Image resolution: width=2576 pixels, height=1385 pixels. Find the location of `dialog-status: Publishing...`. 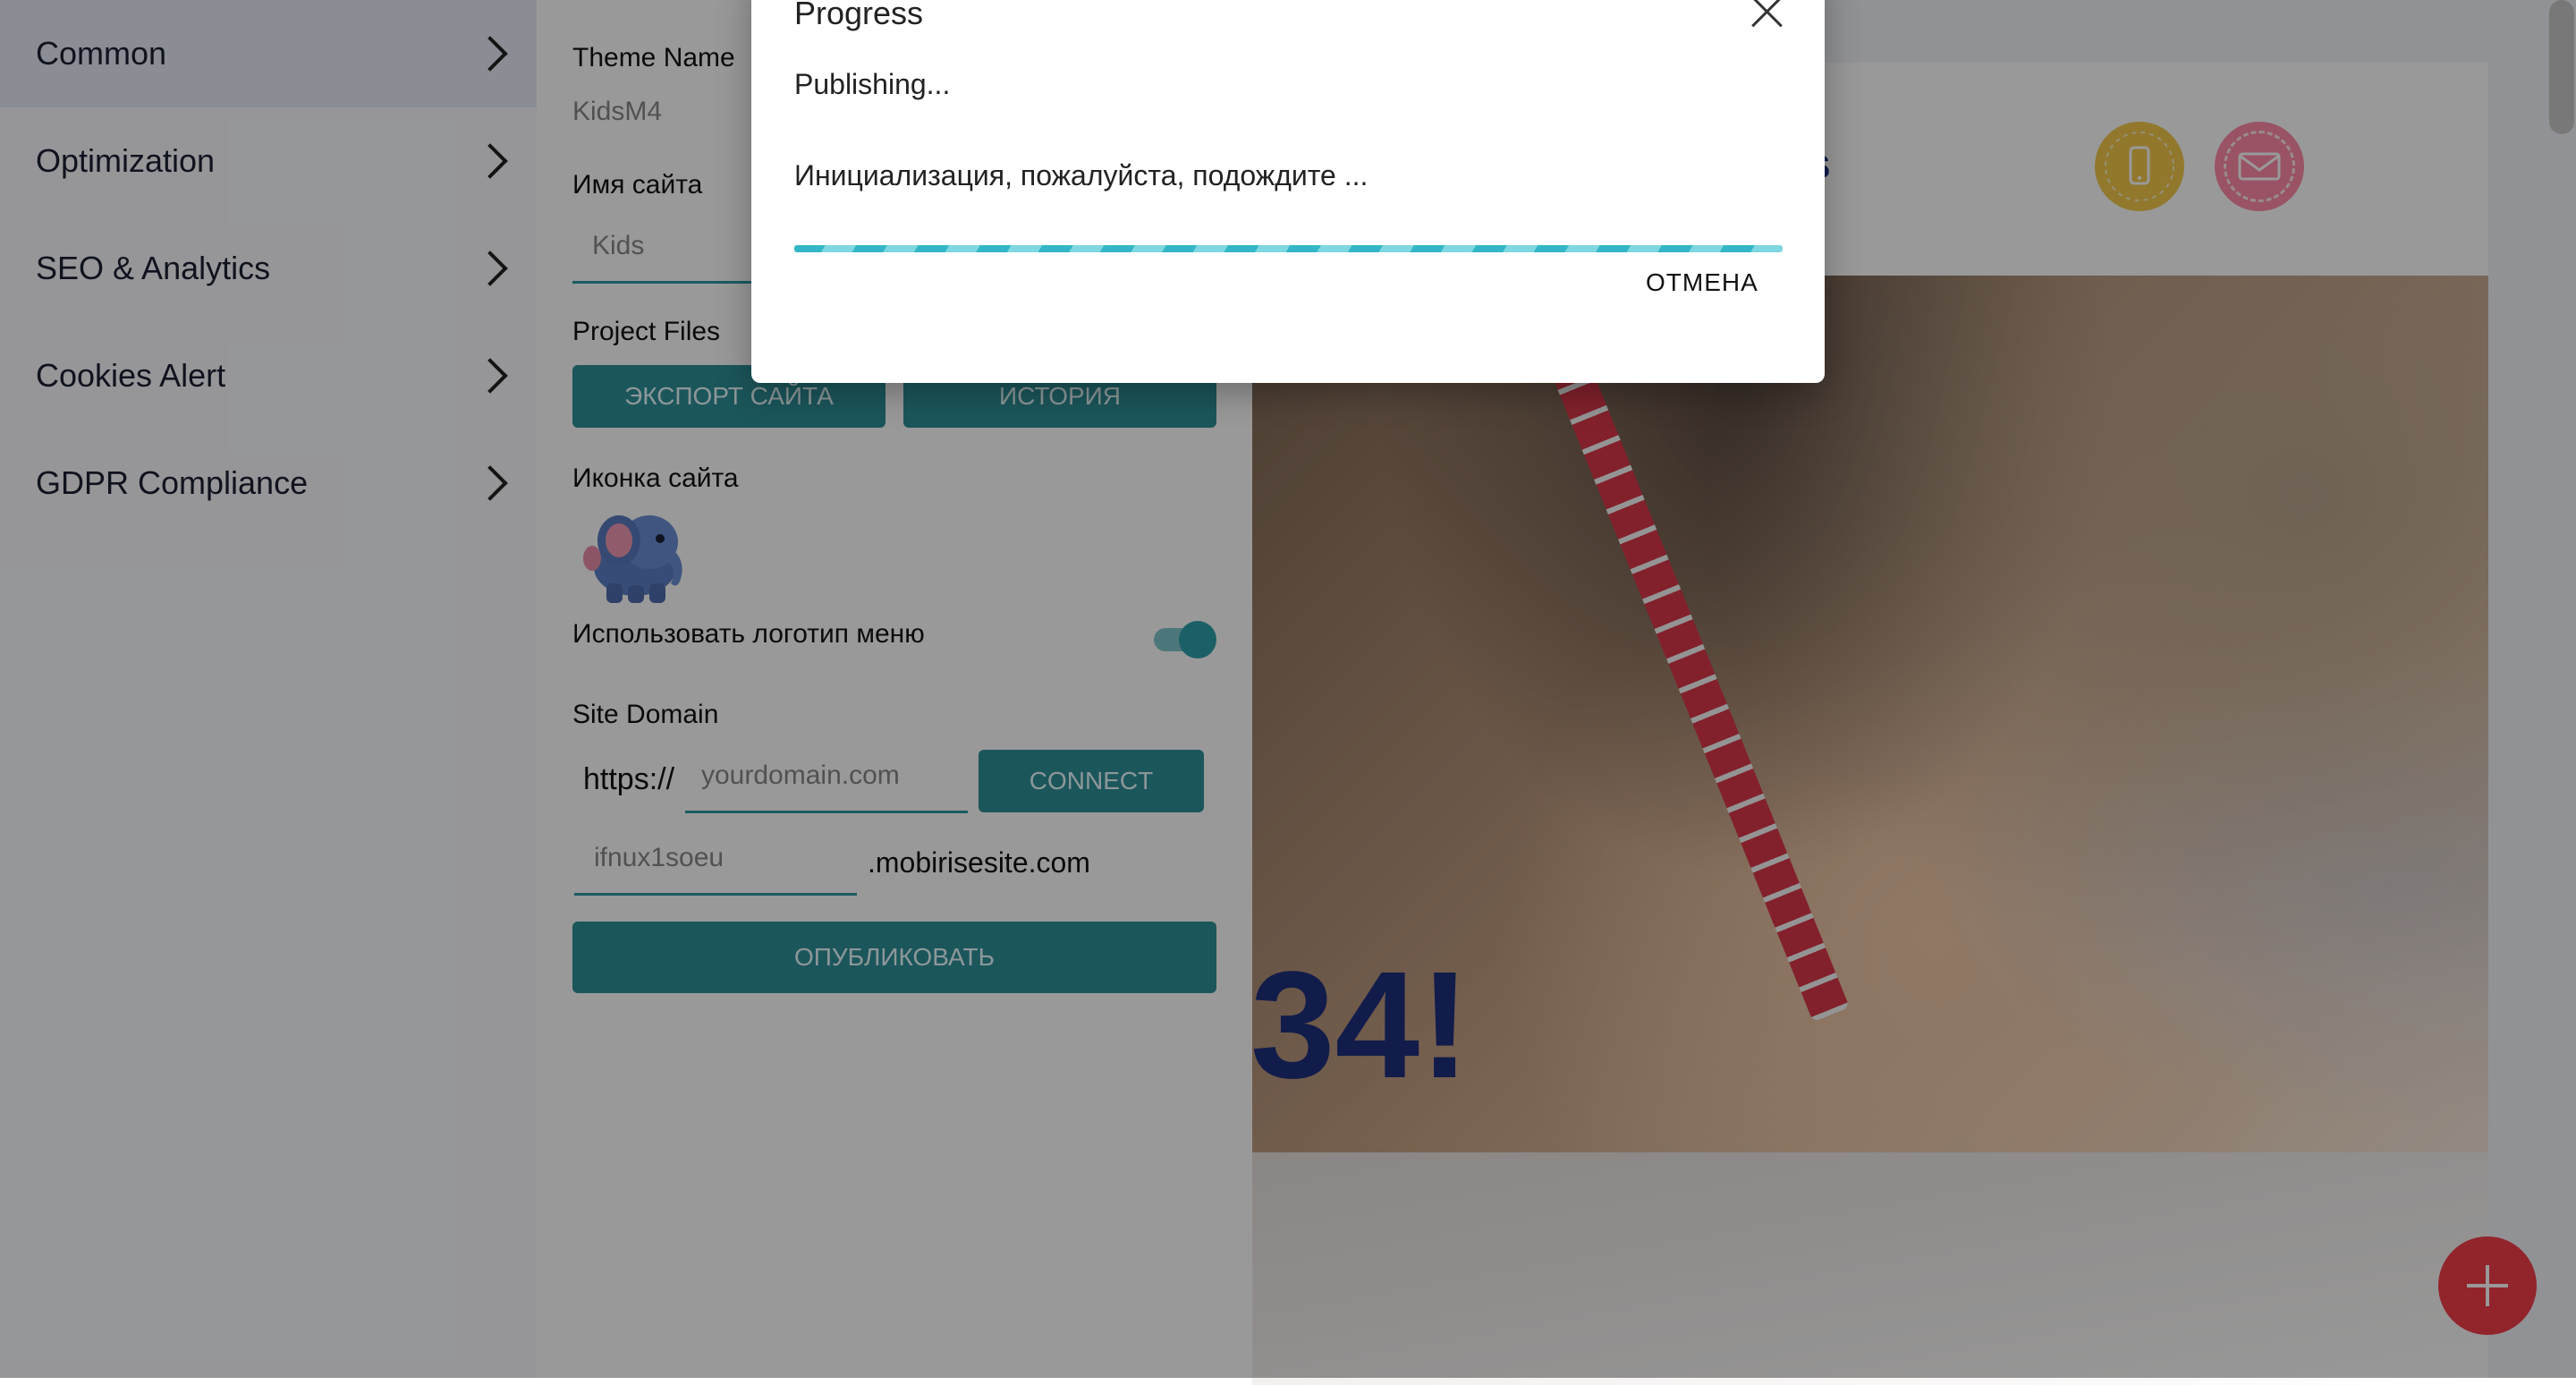

dialog-status: Publishing... is located at coordinates (872, 84).